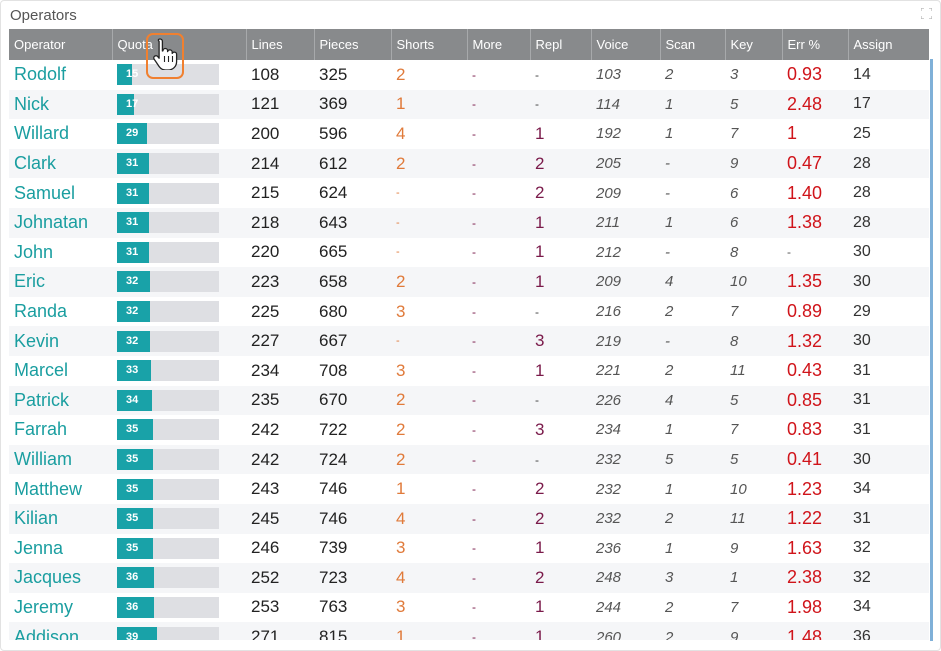 The image size is (941, 651). What do you see at coordinates (60, 222) in the screenshot?
I see `operator-name: Johnatan` at bounding box center [60, 222].